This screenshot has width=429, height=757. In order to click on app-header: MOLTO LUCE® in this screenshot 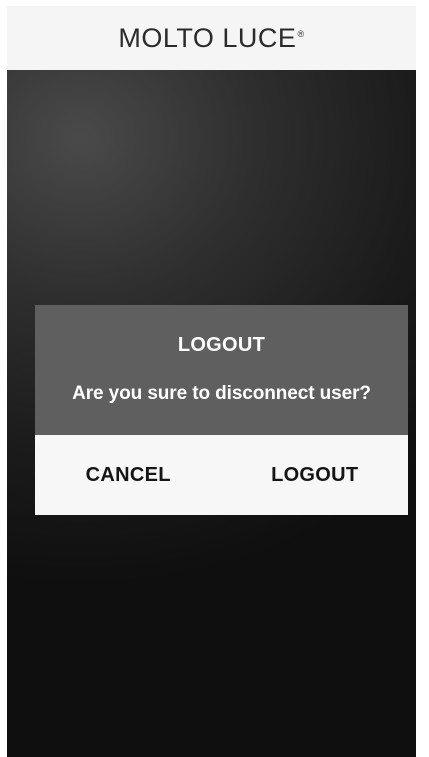, I will do `click(211, 38)`.